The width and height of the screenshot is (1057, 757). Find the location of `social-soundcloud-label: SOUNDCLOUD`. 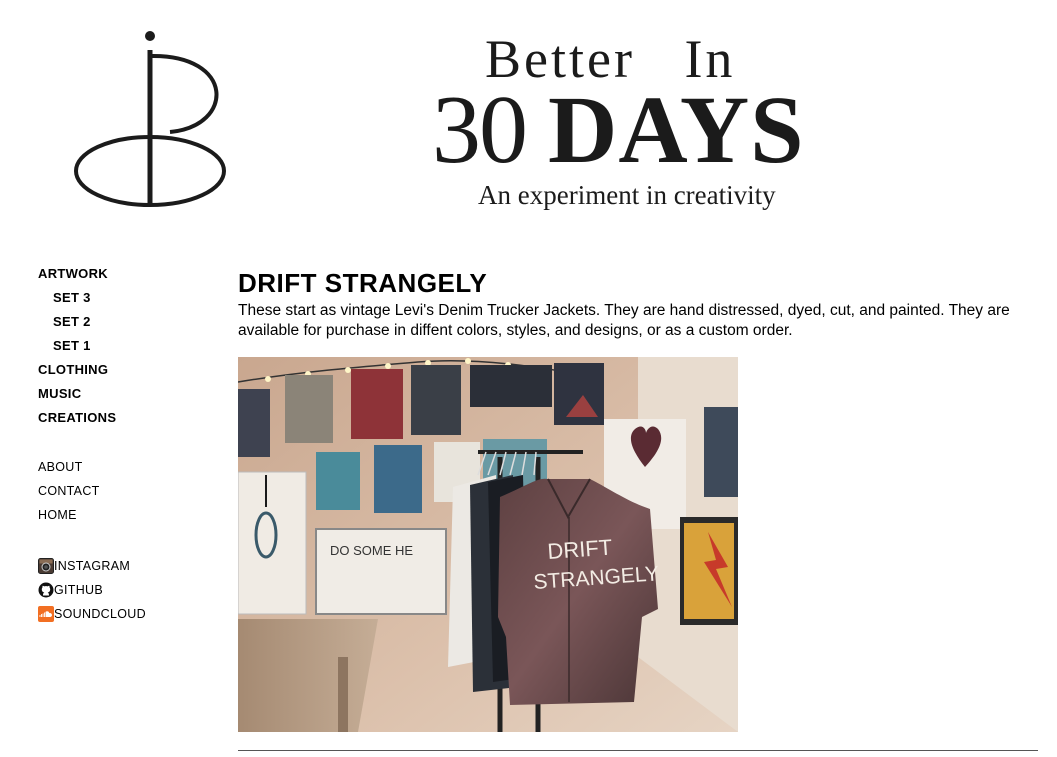

social-soundcloud-label: SOUNDCLOUD is located at coordinates (100, 614).